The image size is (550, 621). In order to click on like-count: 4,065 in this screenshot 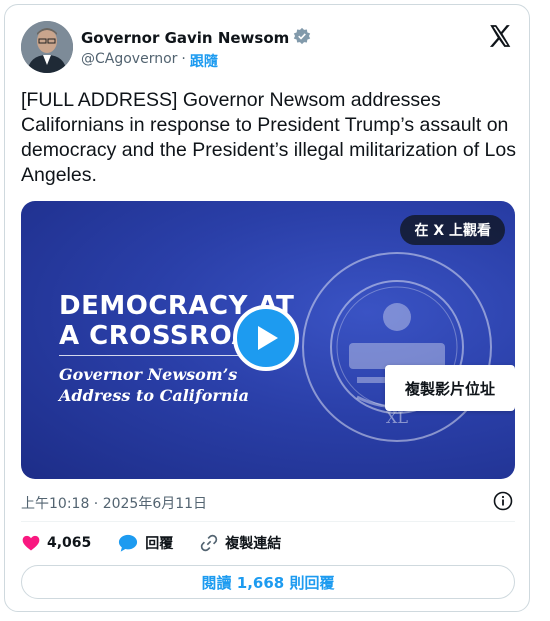, I will do `click(69, 543)`.